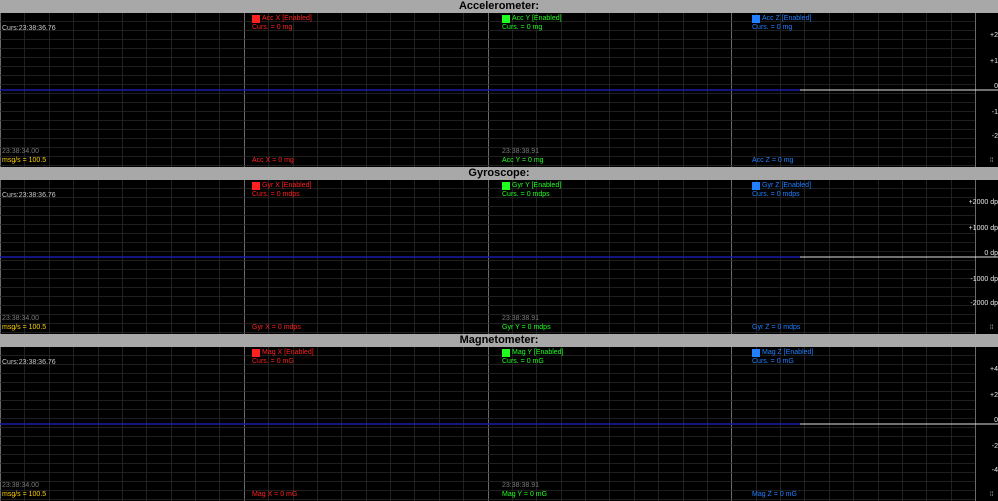 Image resolution: width=998 pixels, height=501 pixels. What do you see at coordinates (983, 228) in the screenshot?
I see `y-axis-tick-label: +1000 dp` at bounding box center [983, 228].